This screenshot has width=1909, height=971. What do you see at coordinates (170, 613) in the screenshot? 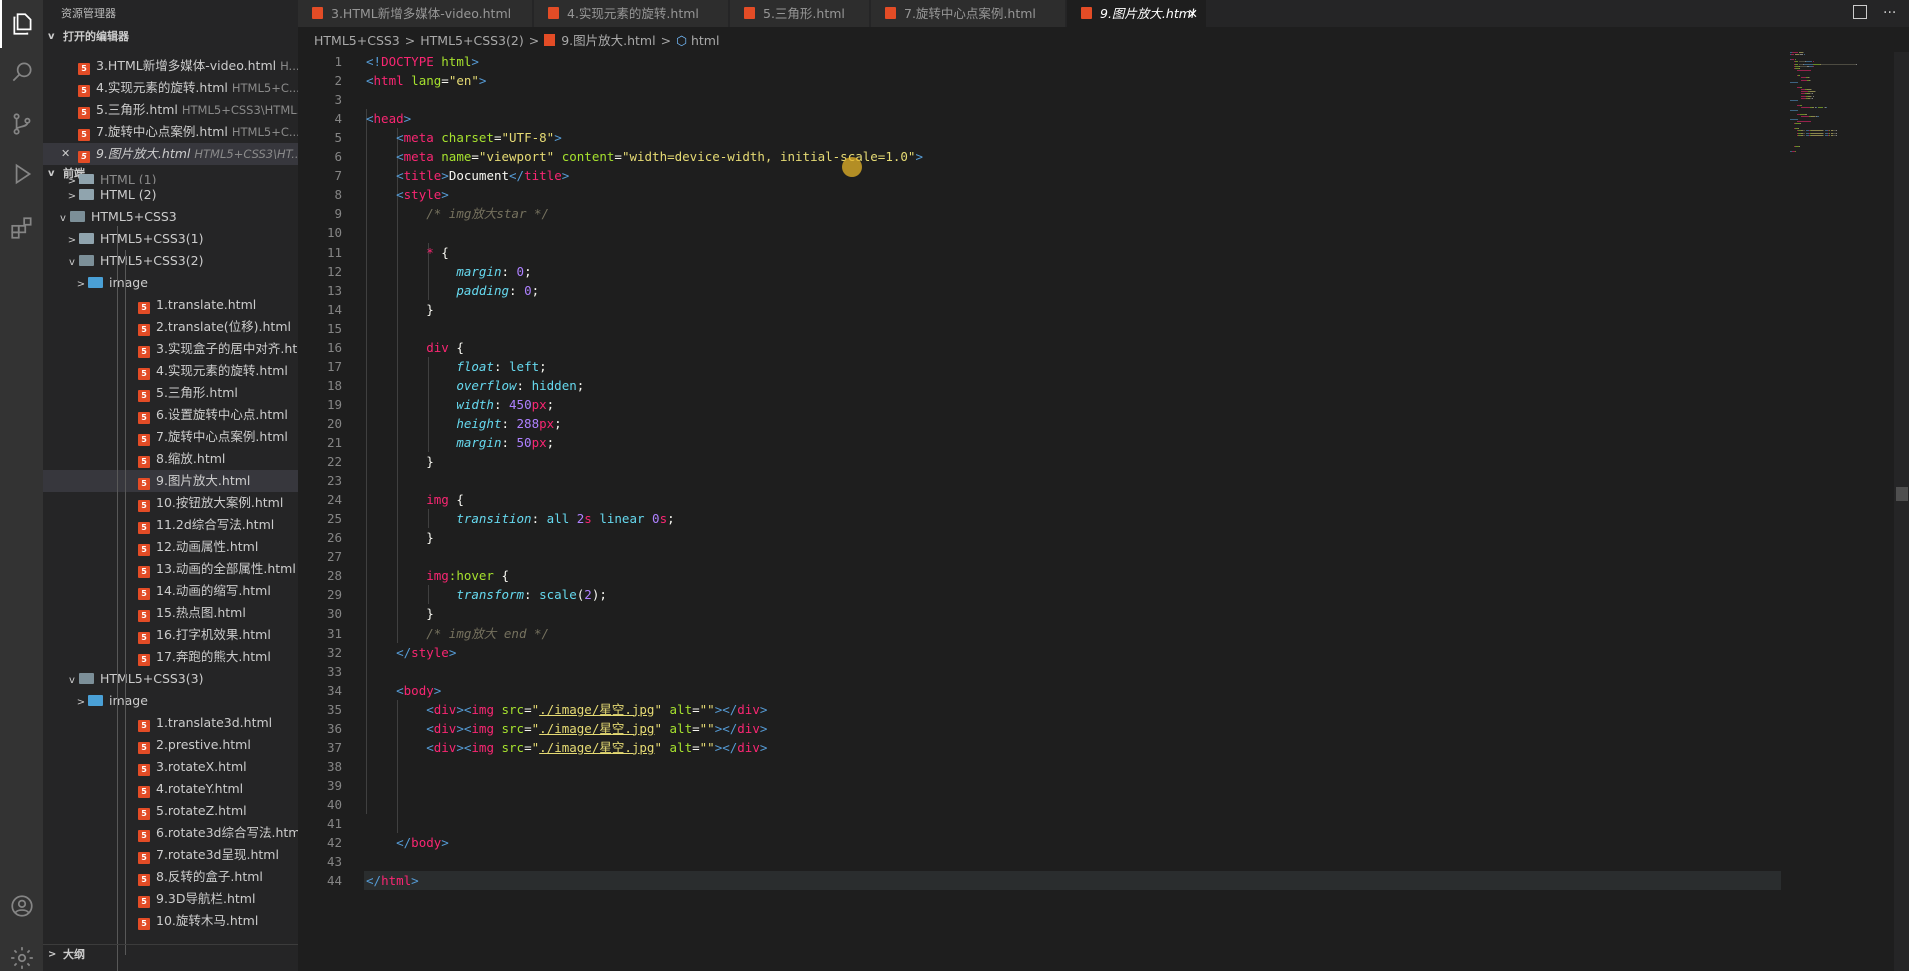
I see `file-item: 5 15.热点图.html` at bounding box center [170, 613].